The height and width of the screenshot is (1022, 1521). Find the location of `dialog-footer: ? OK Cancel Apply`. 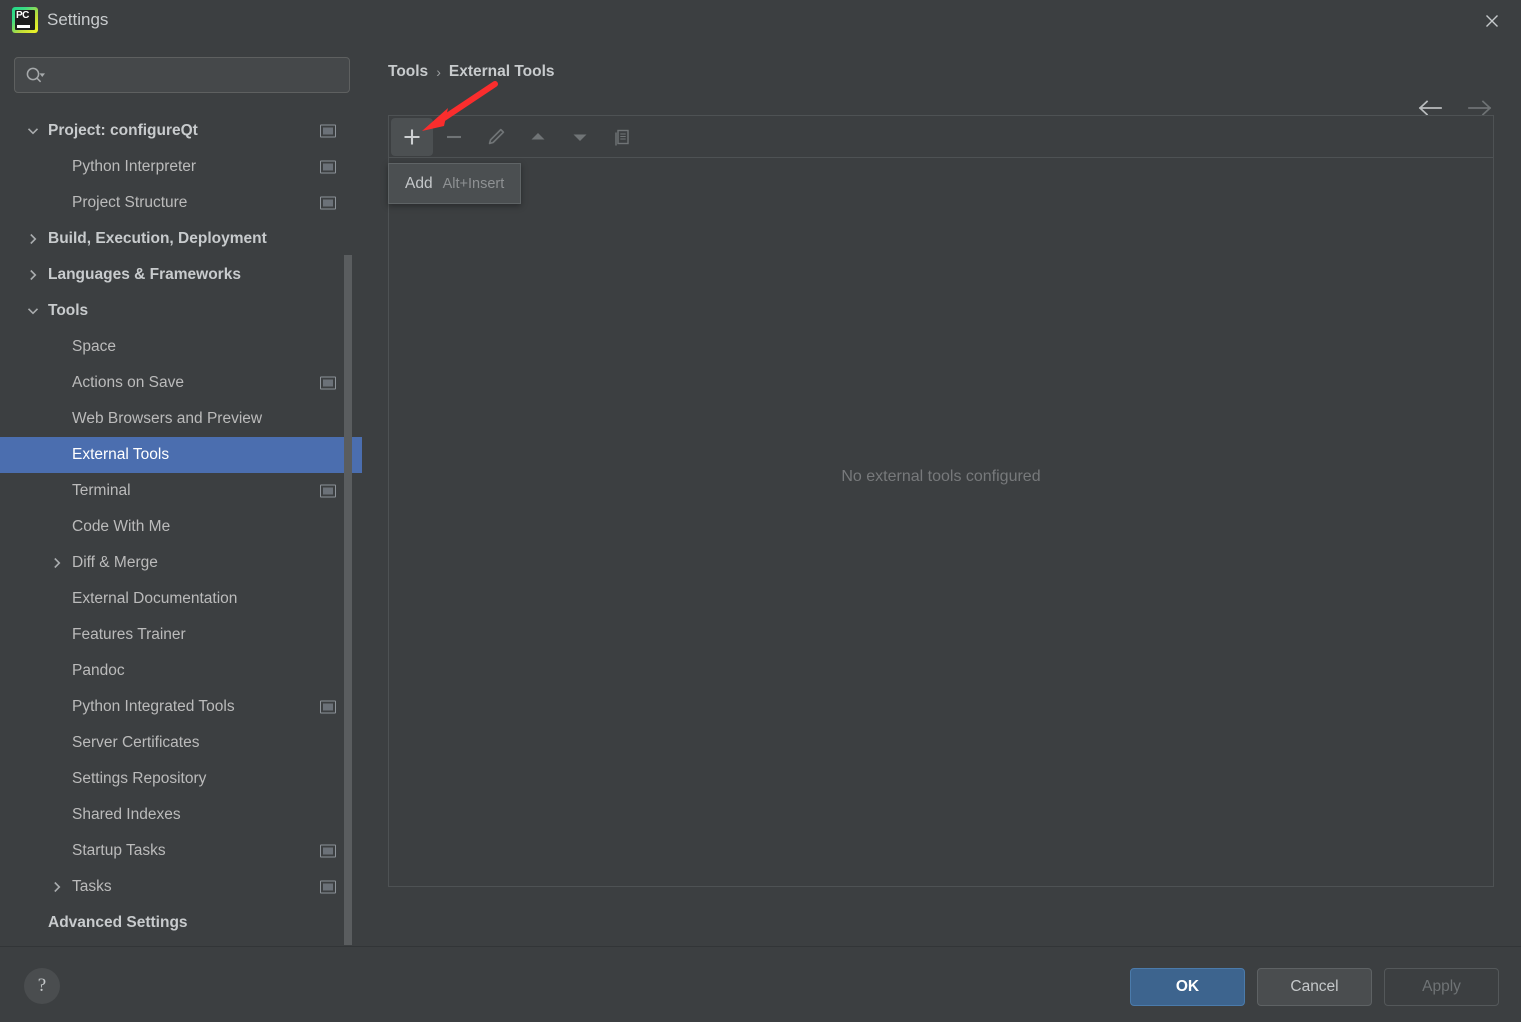

dialog-footer: ? OK Cancel Apply is located at coordinates (760, 984).